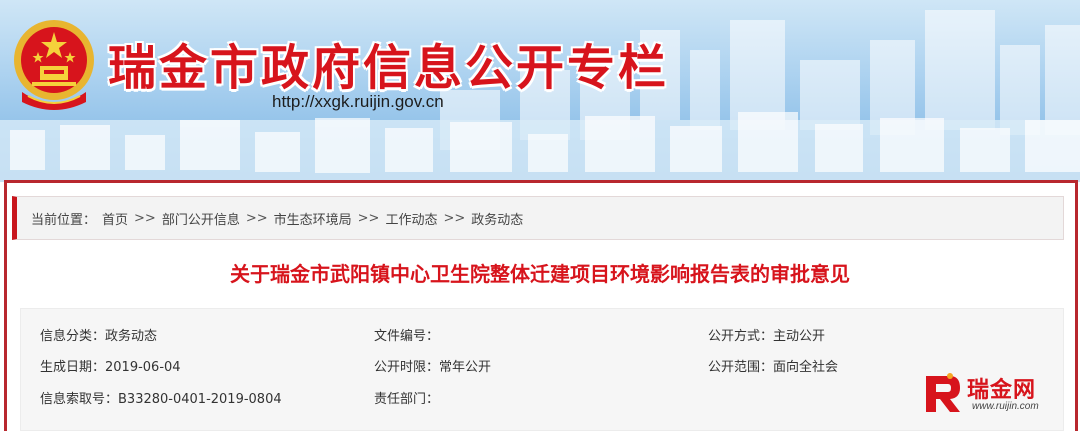  I want to click on site-title: 瑞金市政府信息公开专栏, so click(389, 68).